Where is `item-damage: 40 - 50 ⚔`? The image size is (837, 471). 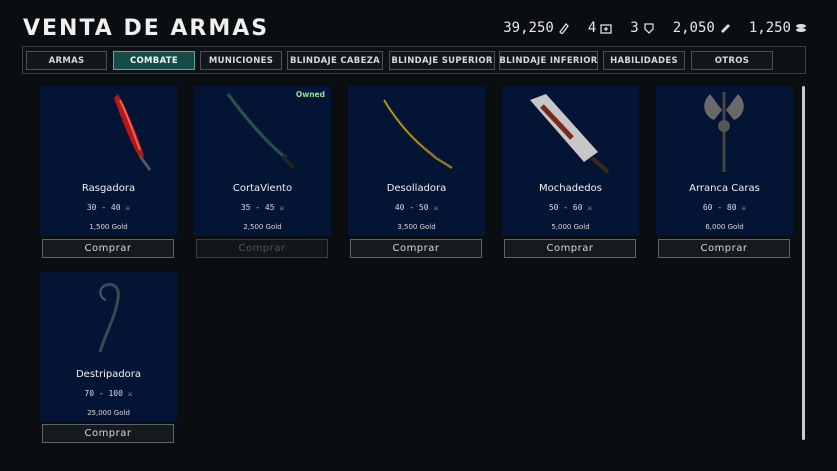
item-damage: 40 - 50 ⚔ is located at coordinates (416, 207).